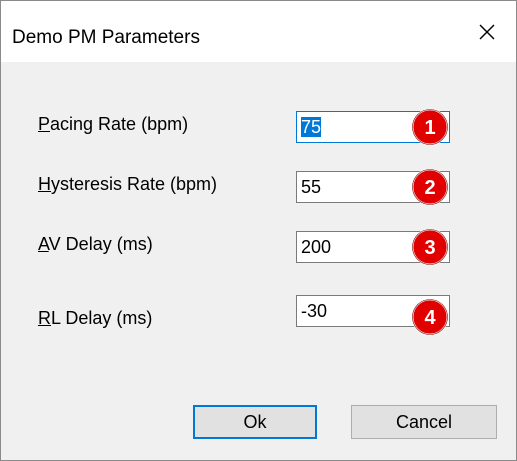 The height and width of the screenshot is (461, 517). Describe the element at coordinates (102, 318) in the screenshot. I see `rl-delay-label-text: L Delay (ms)` at that location.